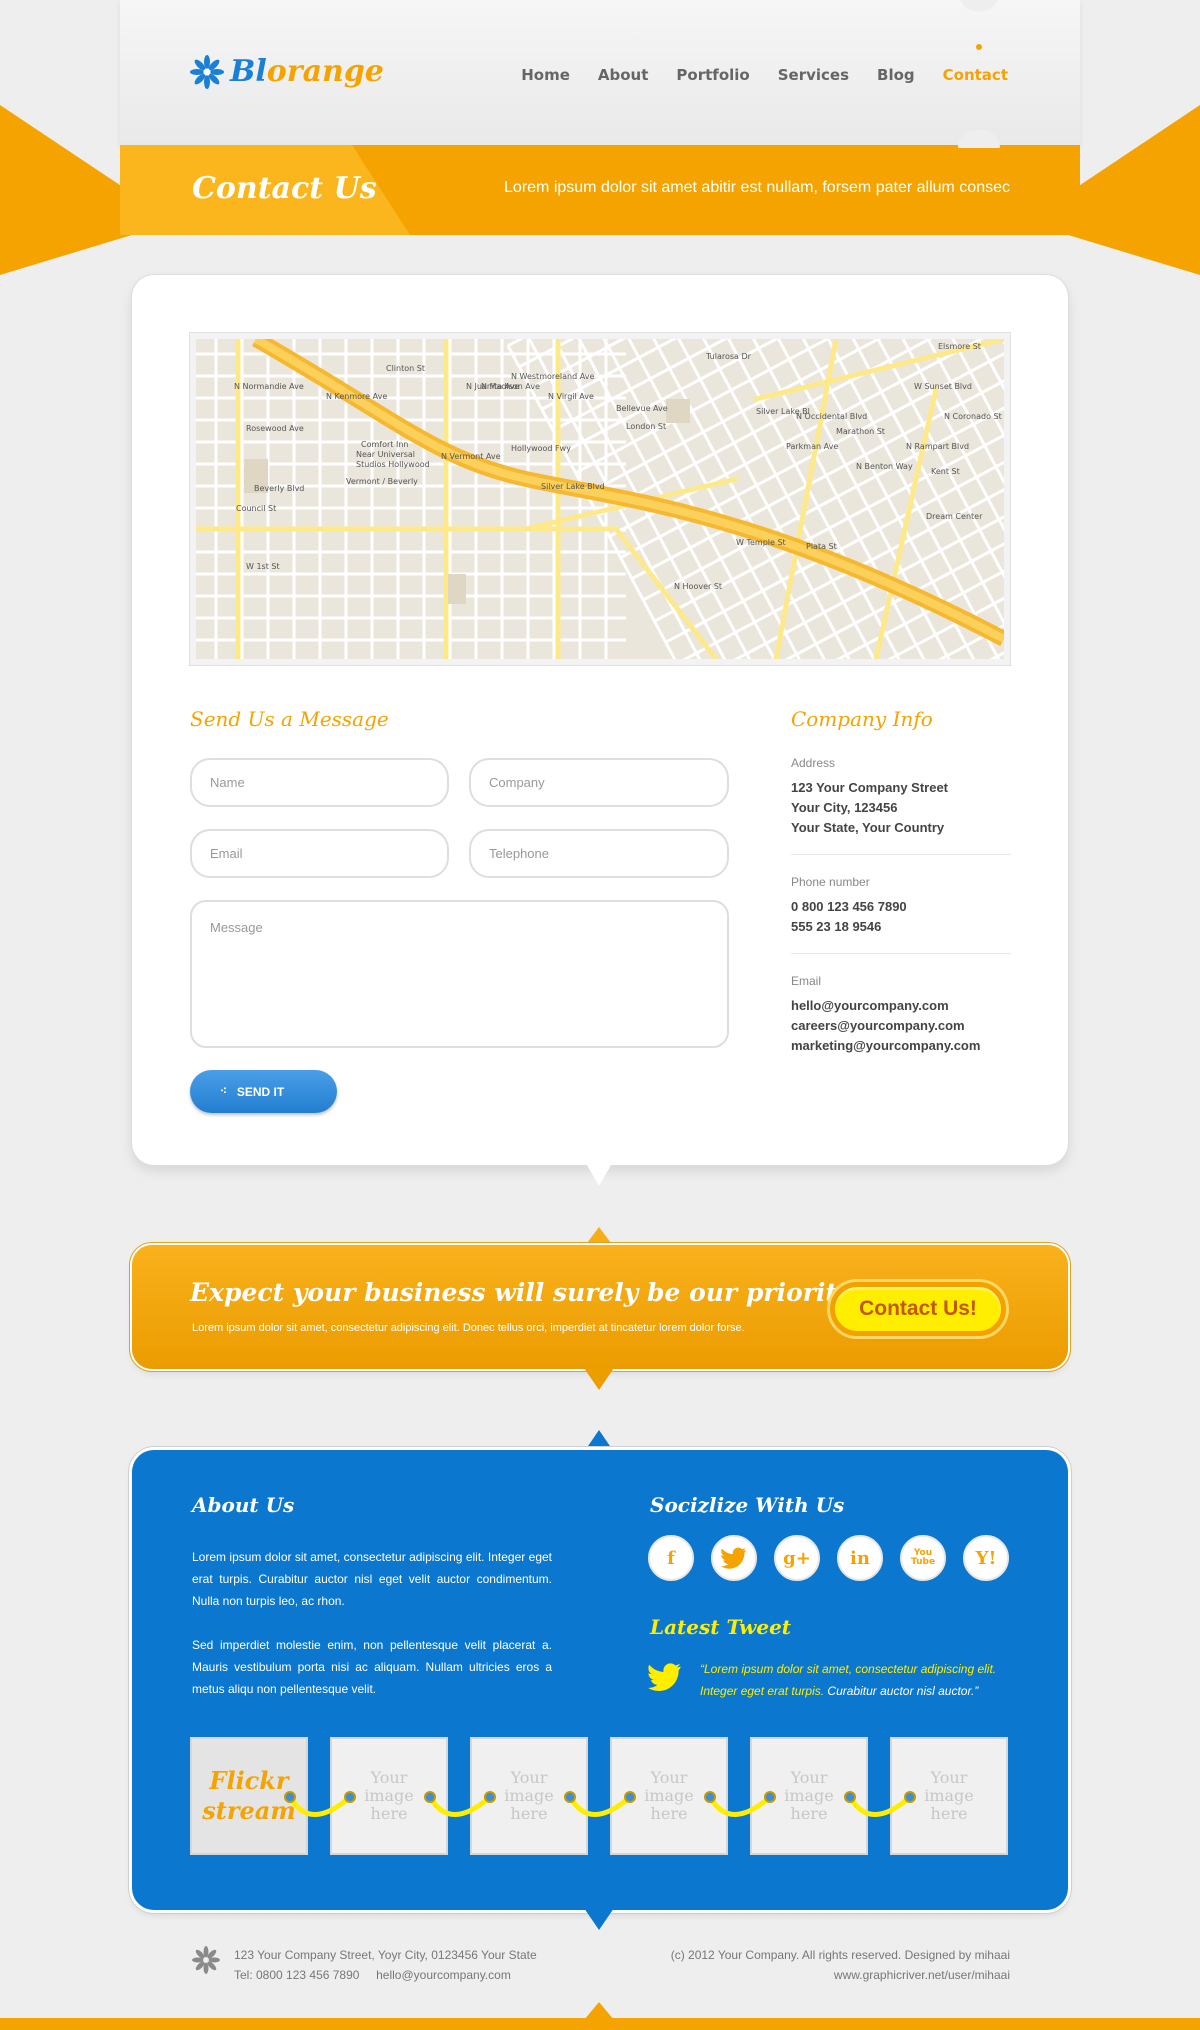  Describe the element at coordinates (831, 416) in the screenshot. I see `map-label: N Occidental Blvd` at that location.